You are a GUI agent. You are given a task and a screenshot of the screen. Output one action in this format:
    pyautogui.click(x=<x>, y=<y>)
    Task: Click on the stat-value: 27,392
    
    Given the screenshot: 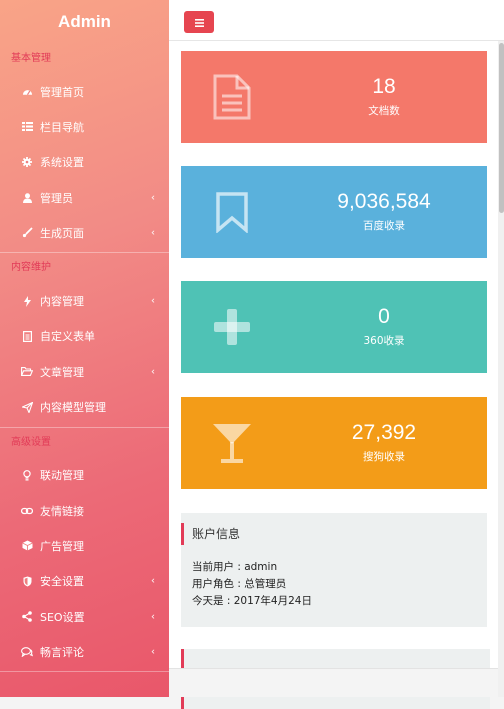 What is the action you would take?
    pyautogui.click(x=384, y=432)
    